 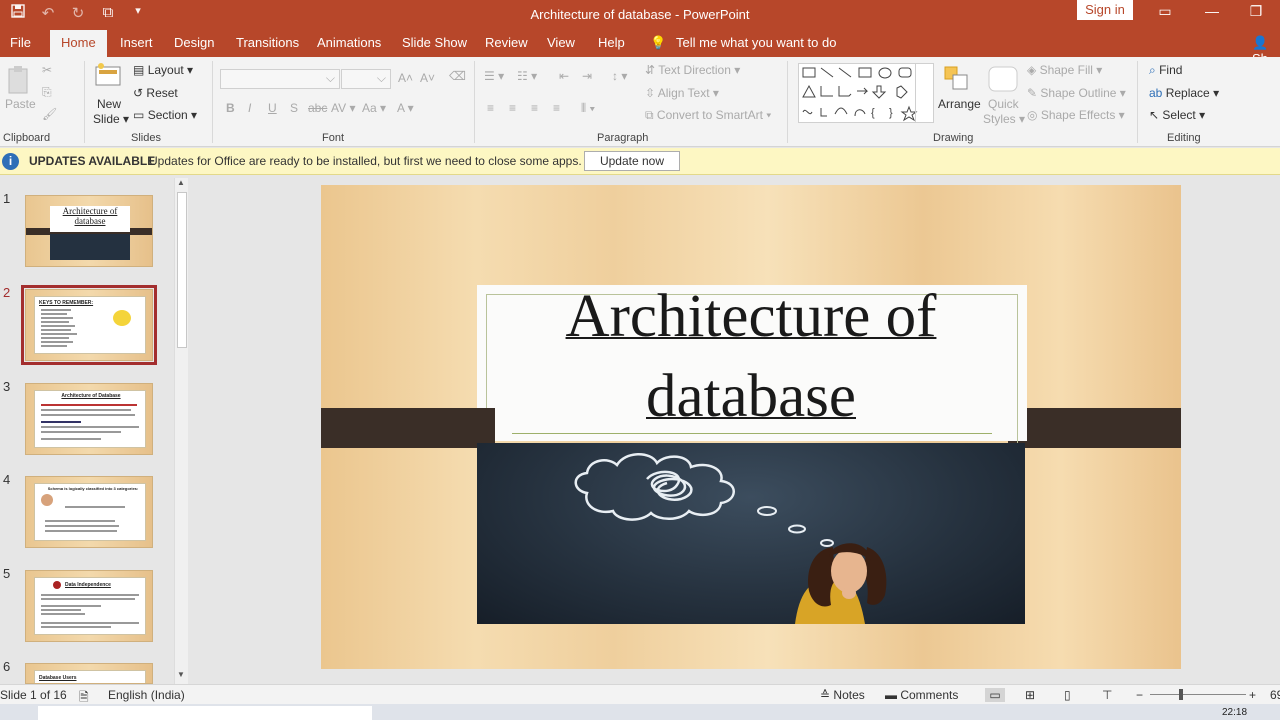 What do you see at coordinates (490, 108) in the screenshot?
I see `align-left-icon: ≡` at bounding box center [490, 108].